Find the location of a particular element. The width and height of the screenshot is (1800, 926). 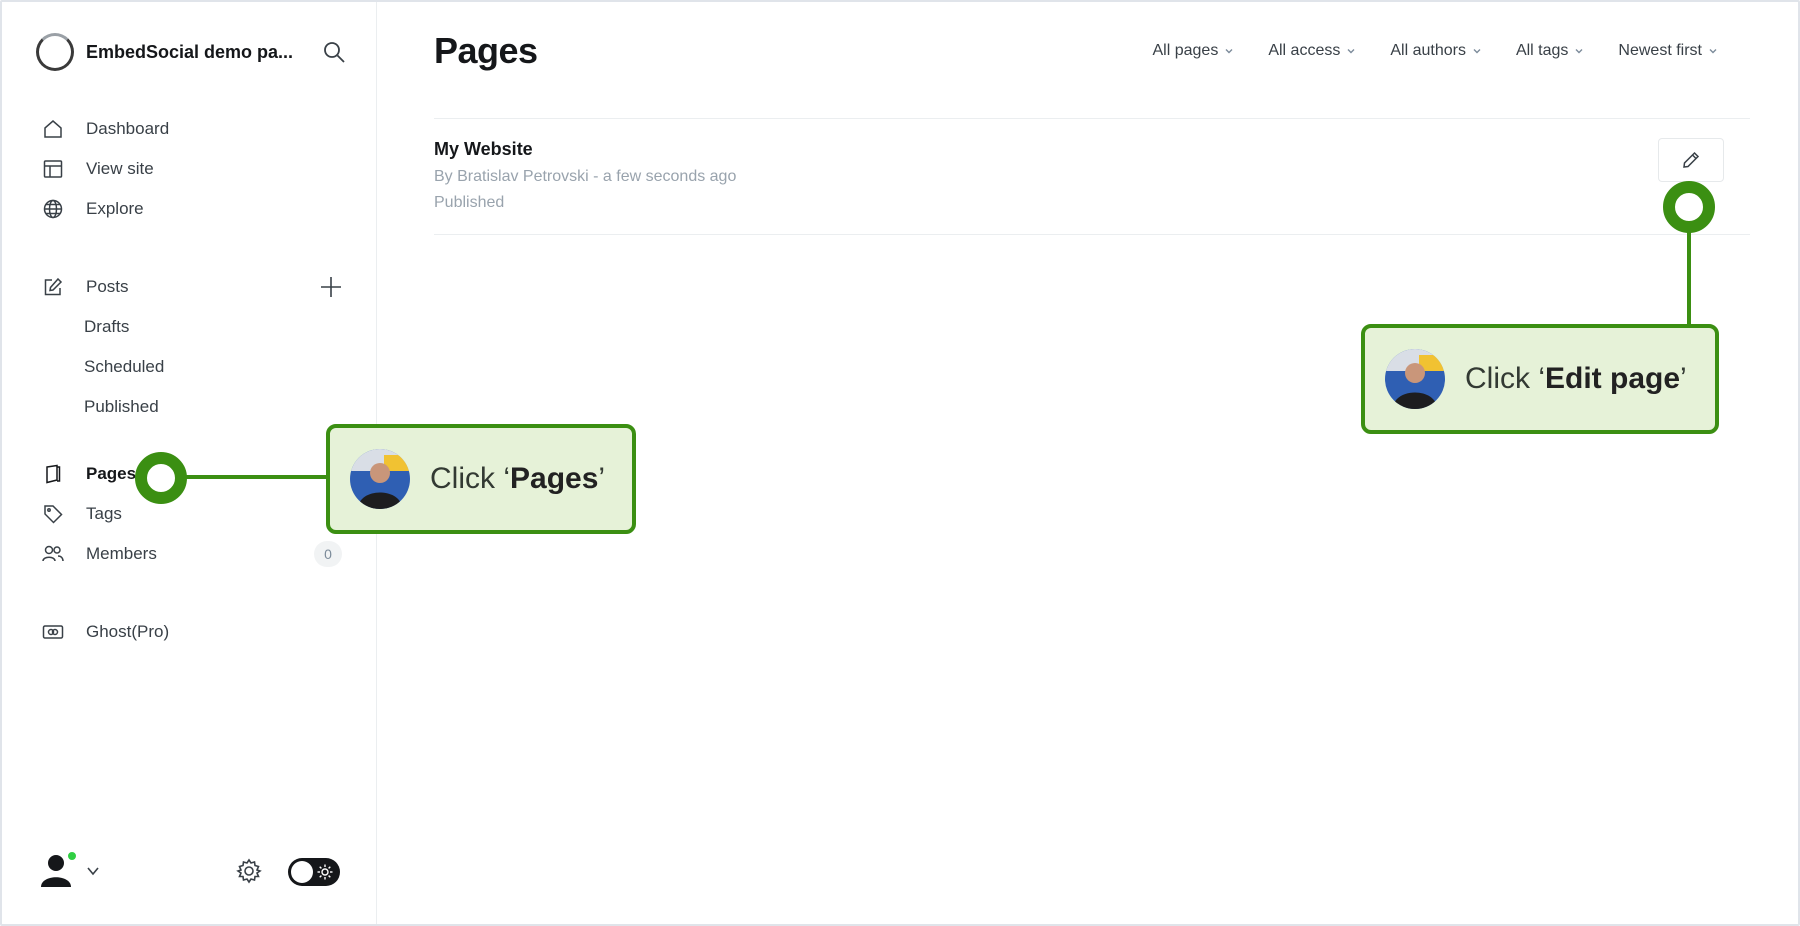

filter-type-select: All pages is located at coordinates (1194, 51).